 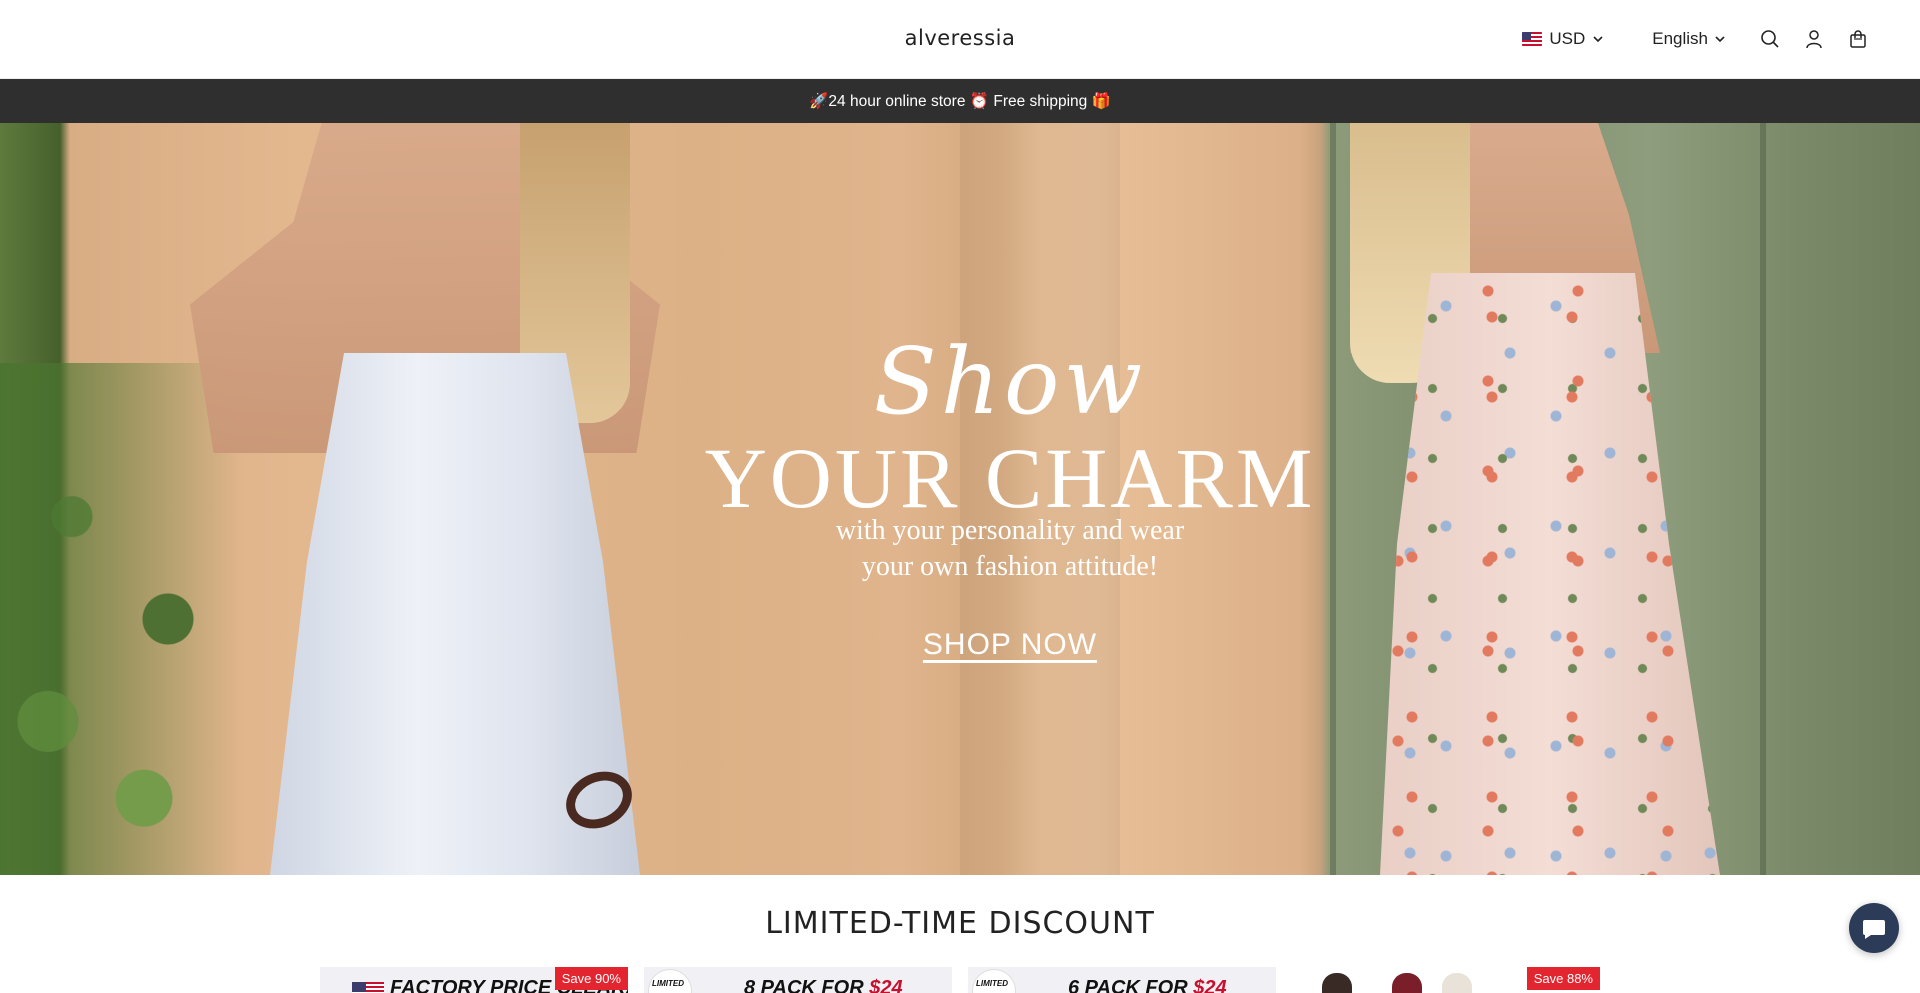 What do you see at coordinates (1563, 978) in the screenshot?
I see `save-badge: Save 88%` at bounding box center [1563, 978].